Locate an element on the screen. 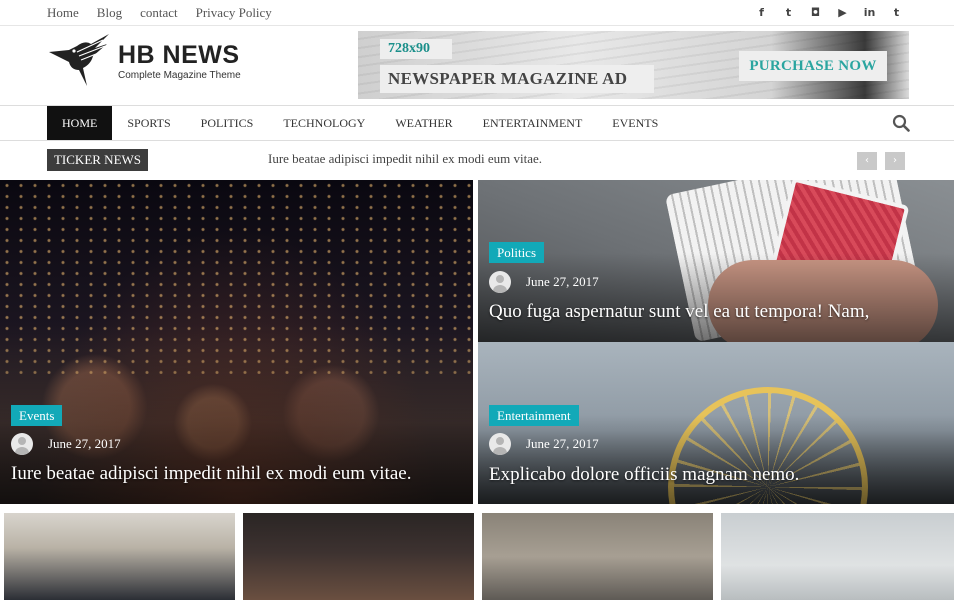 The image size is (954, 600). category-badge: Events is located at coordinates (37, 415).